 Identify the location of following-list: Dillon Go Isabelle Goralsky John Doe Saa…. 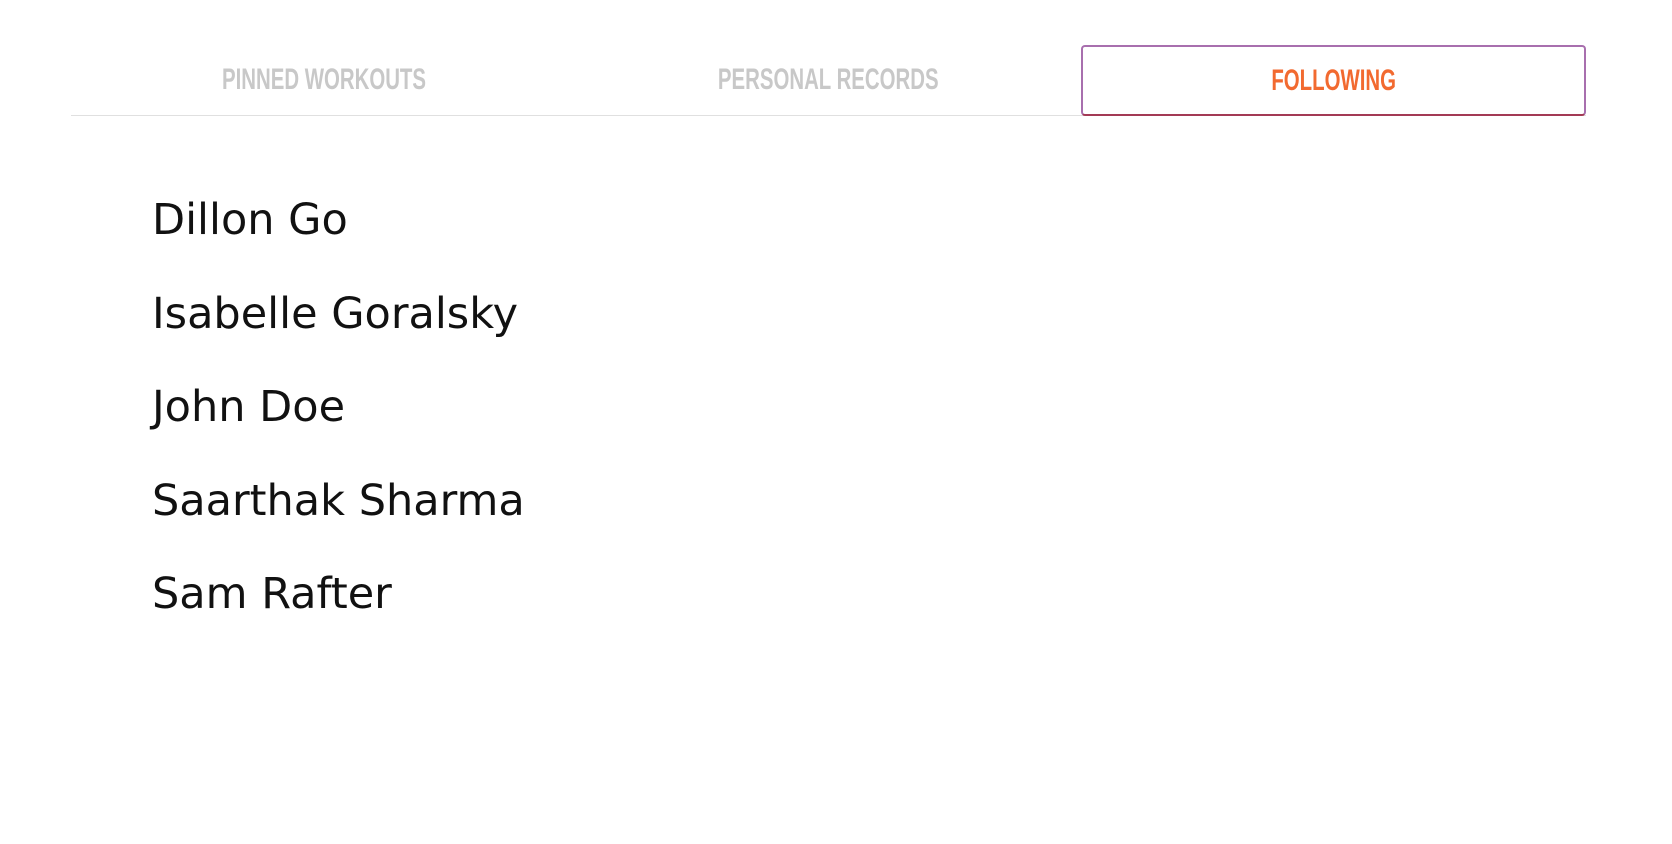
(338, 424).